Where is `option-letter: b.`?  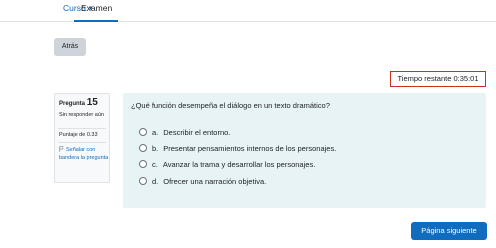 option-letter: b. is located at coordinates (155, 148).